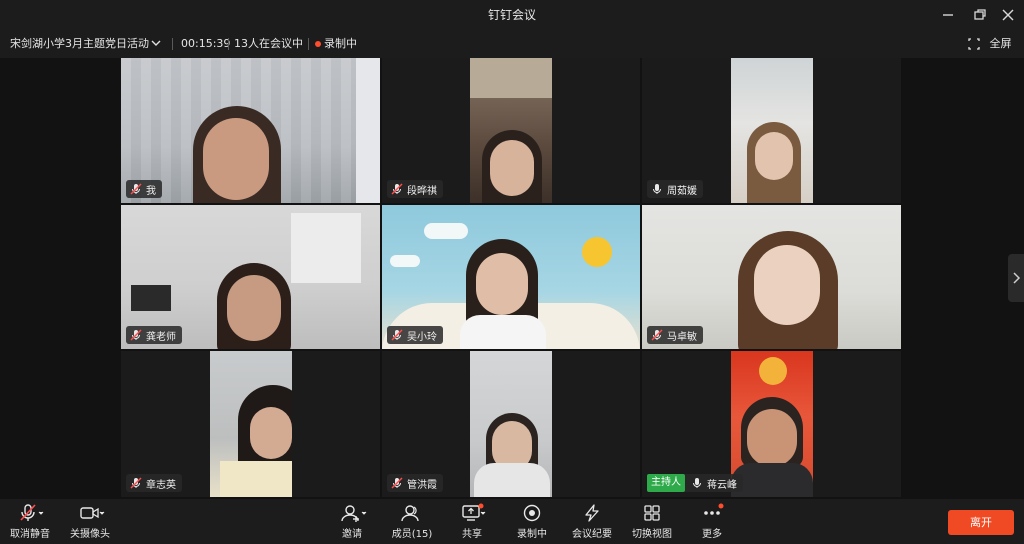 This screenshot has width=1024, height=544. I want to click on participant-label: 马卓敏, so click(675, 335).